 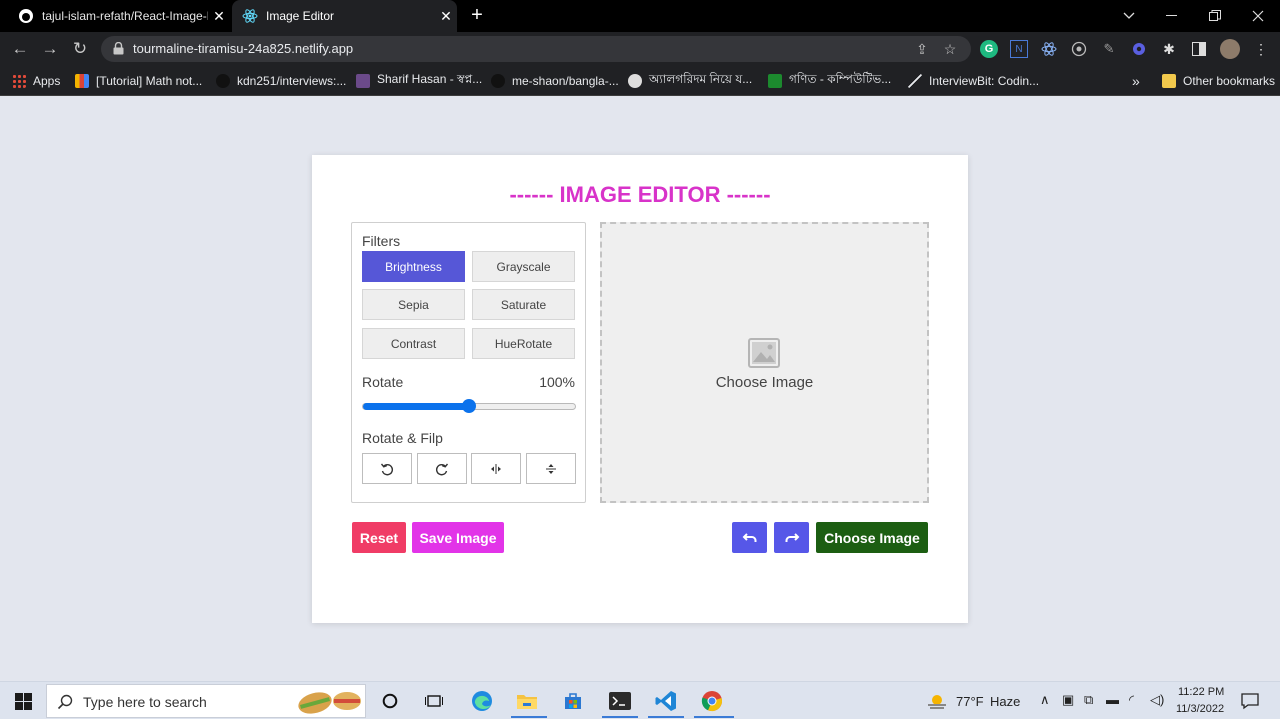 I want to click on globe-icon, so click(x=635, y=81).